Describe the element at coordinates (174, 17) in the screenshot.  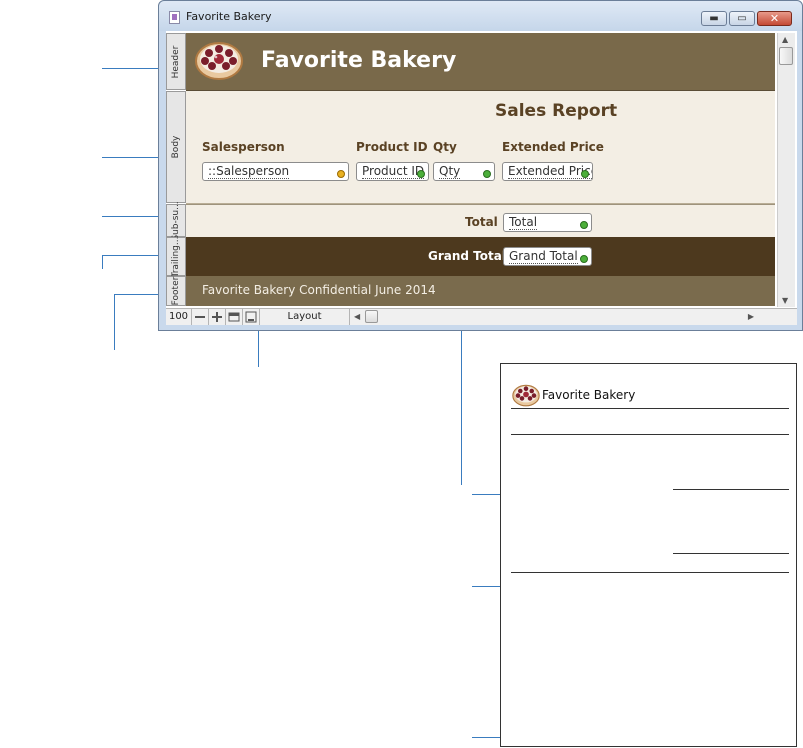
I see `document-icon` at that location.